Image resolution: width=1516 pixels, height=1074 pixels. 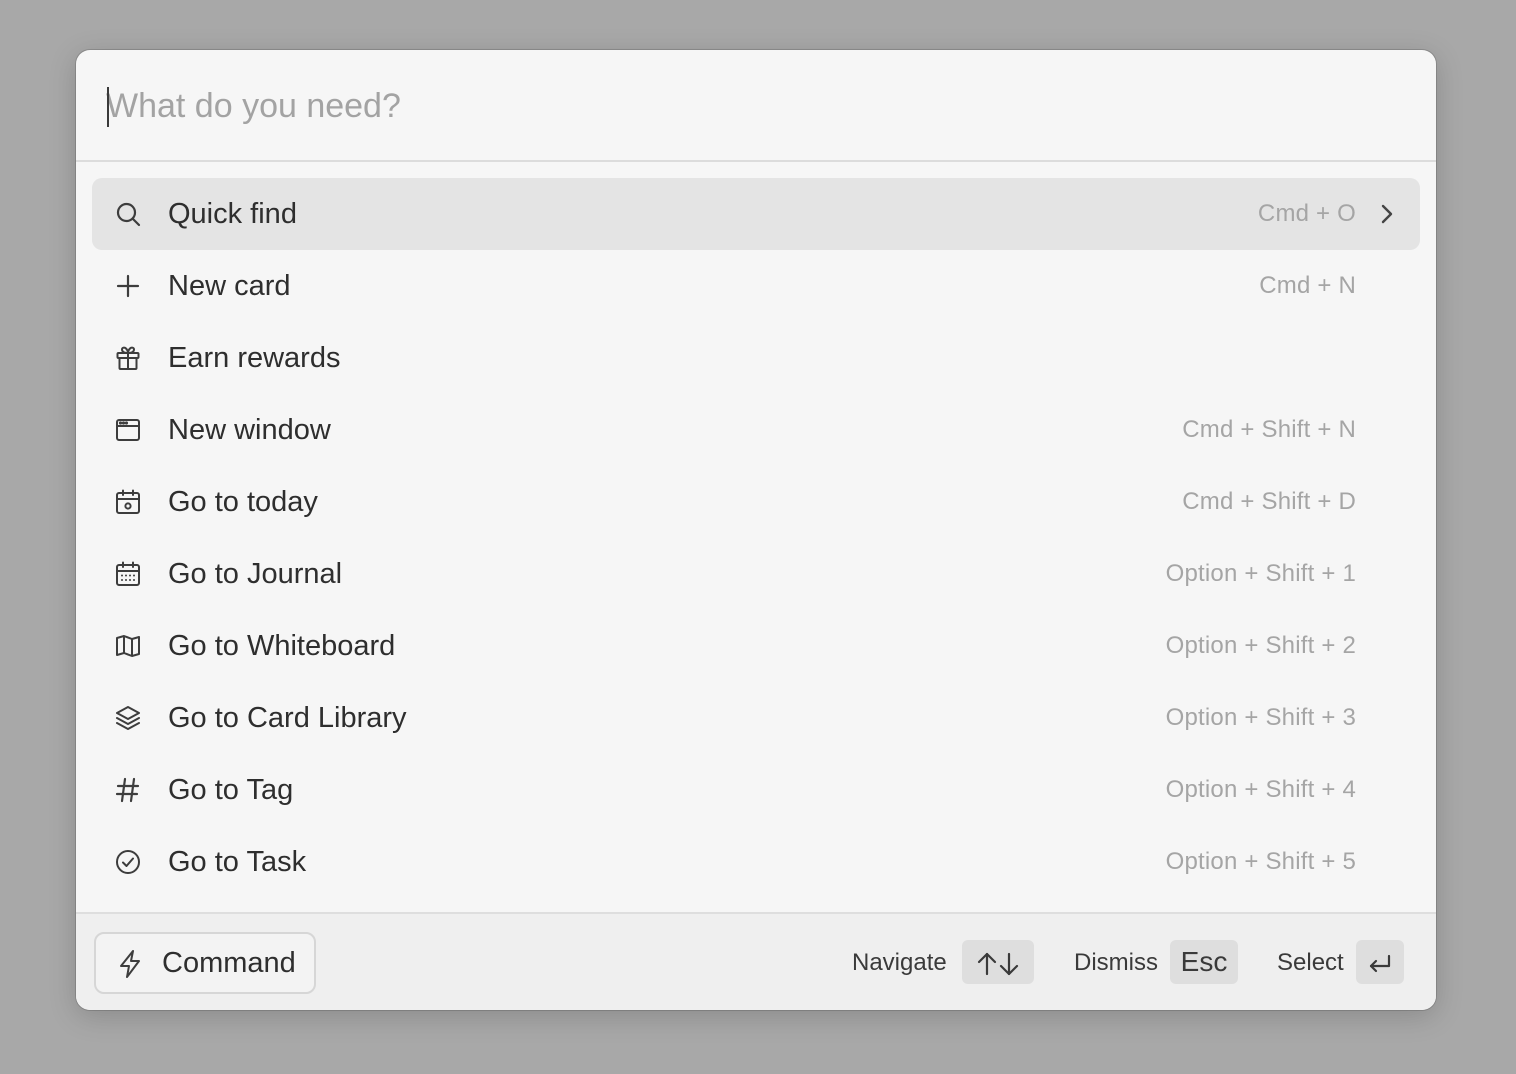 What do you see at coordinates (229, 286) in the screenshot?
I see `command-label: New card` at bounding box center [229, 286].